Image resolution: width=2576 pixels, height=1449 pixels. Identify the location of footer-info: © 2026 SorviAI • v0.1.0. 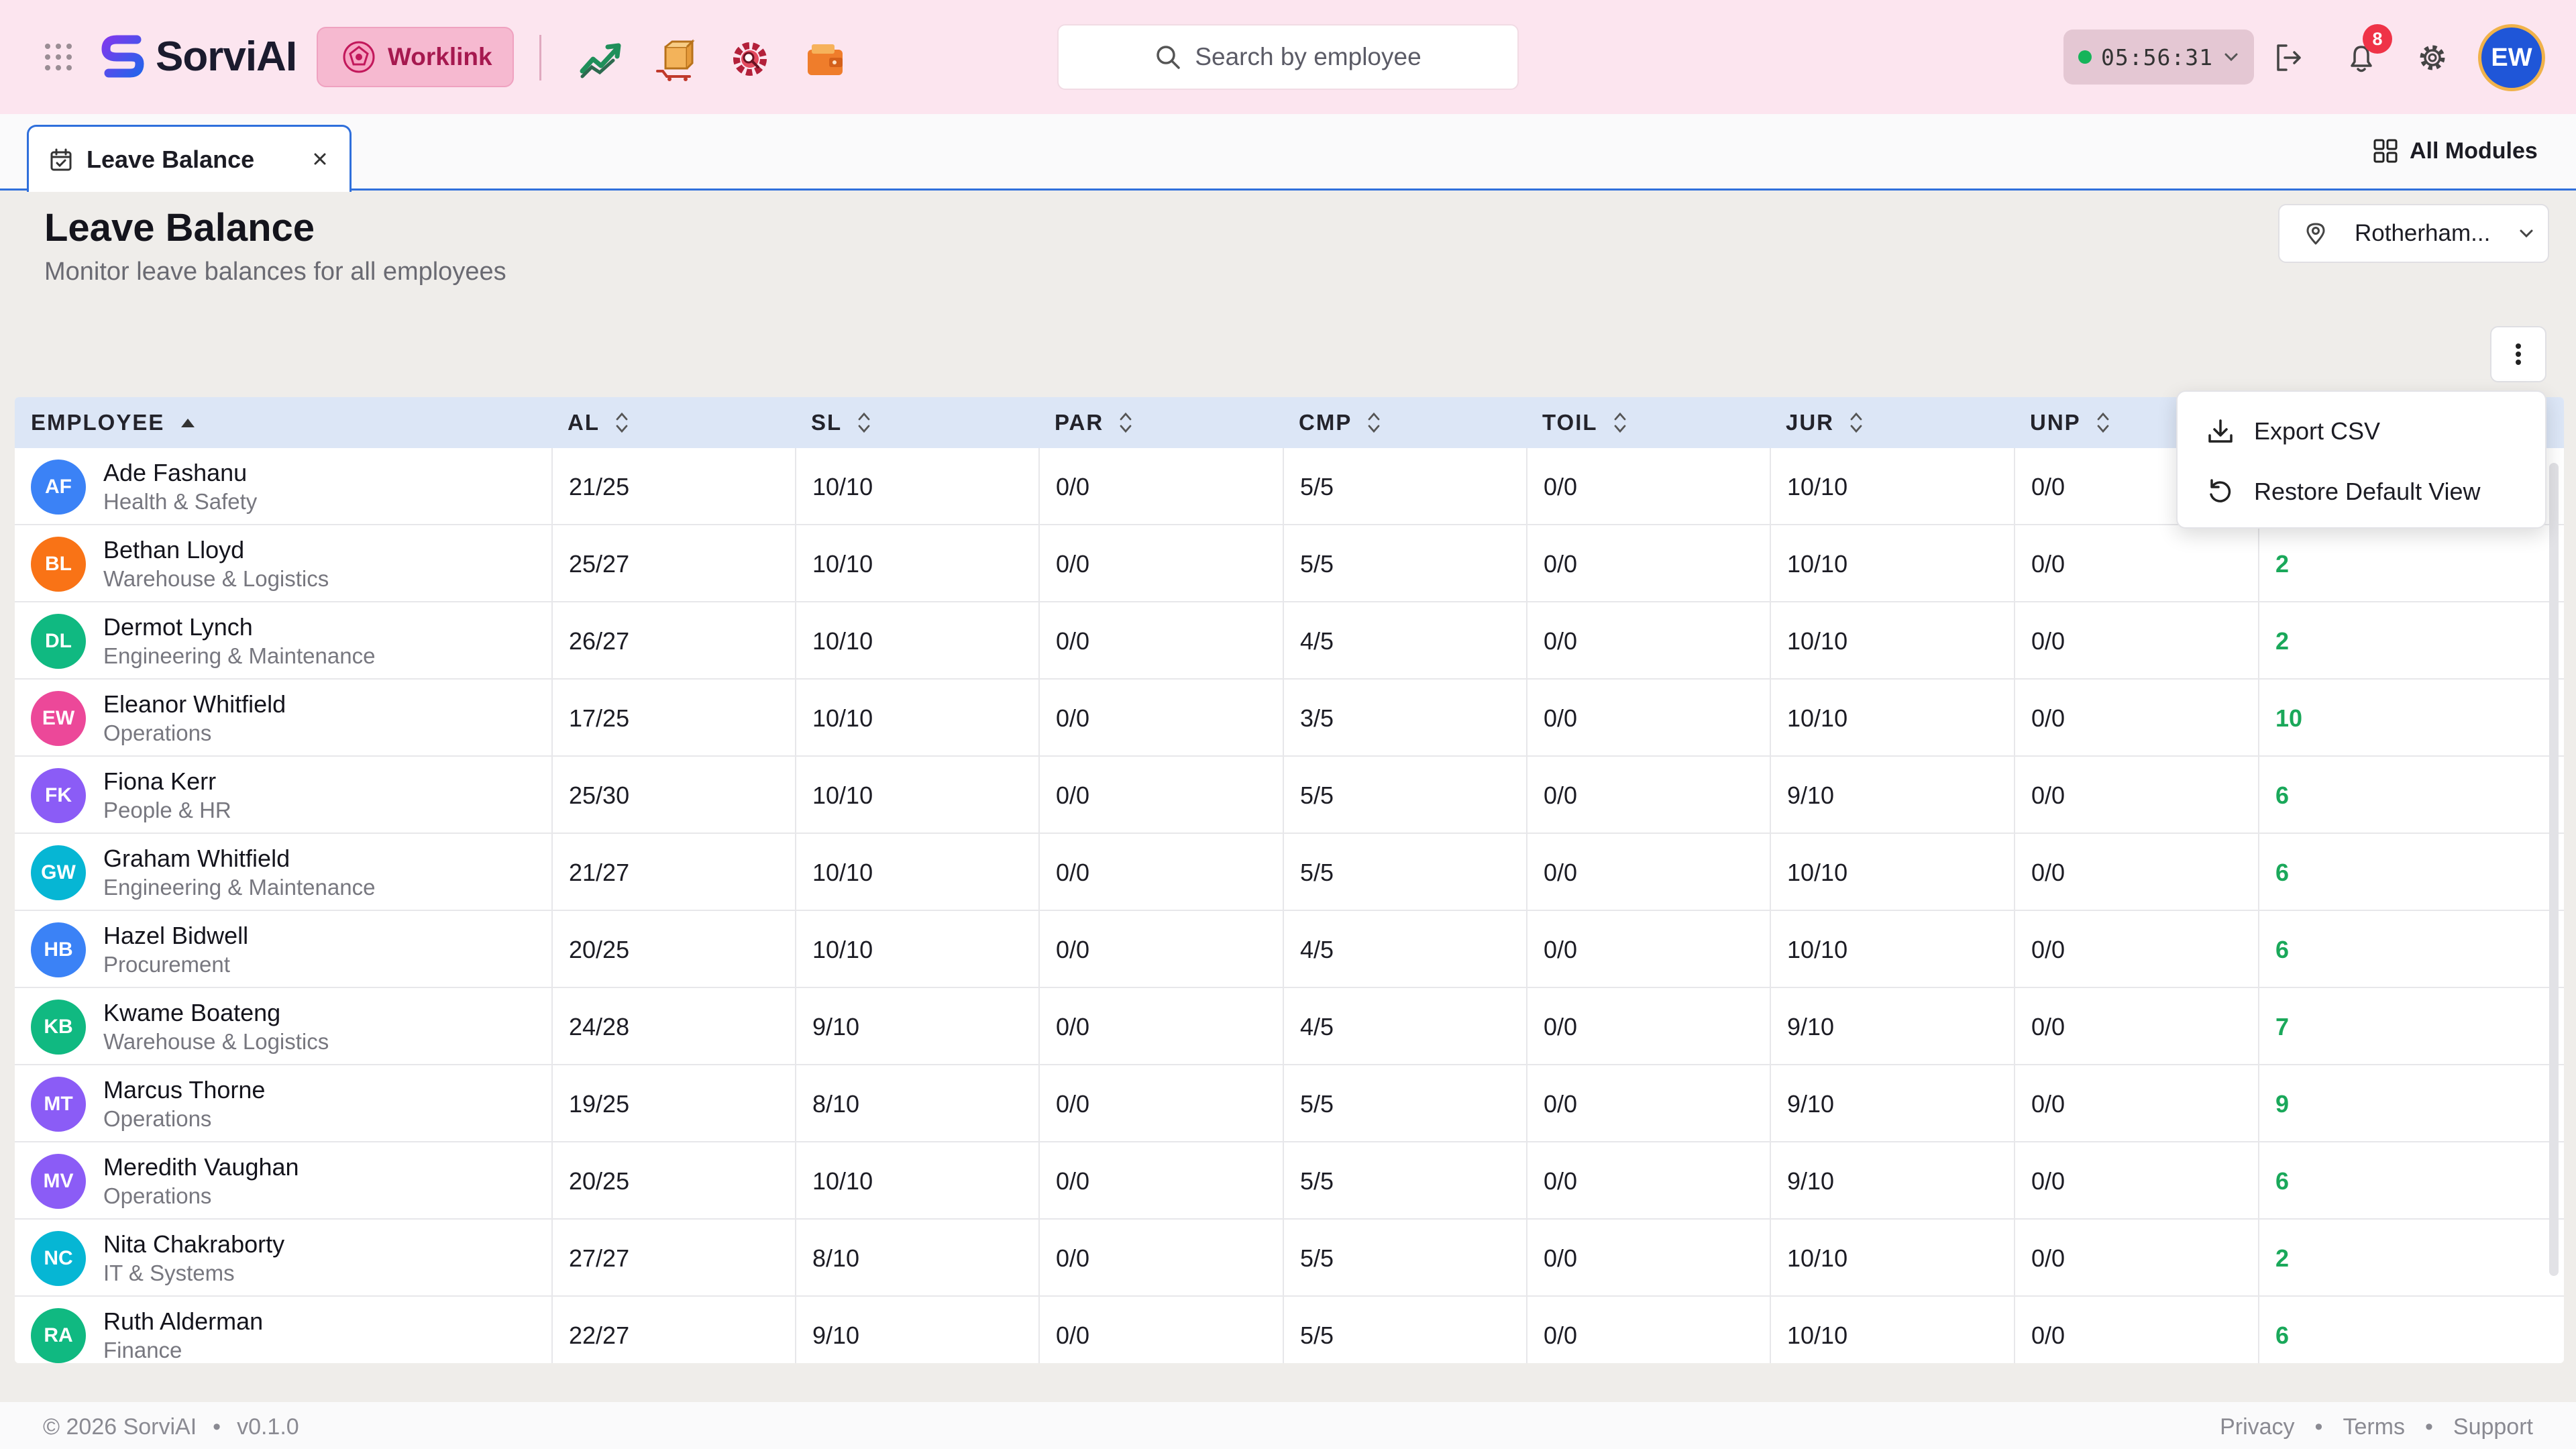
(171, 1427).